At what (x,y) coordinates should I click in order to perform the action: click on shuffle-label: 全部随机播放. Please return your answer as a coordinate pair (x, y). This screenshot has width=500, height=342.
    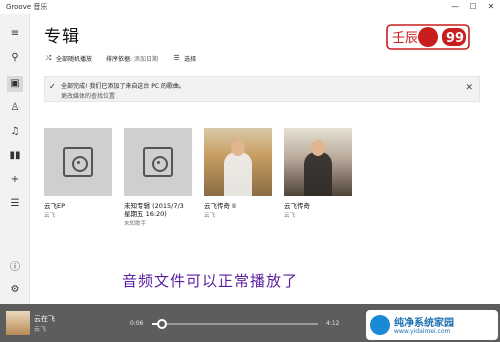
    Looking at the image, I should click on (74, 59).